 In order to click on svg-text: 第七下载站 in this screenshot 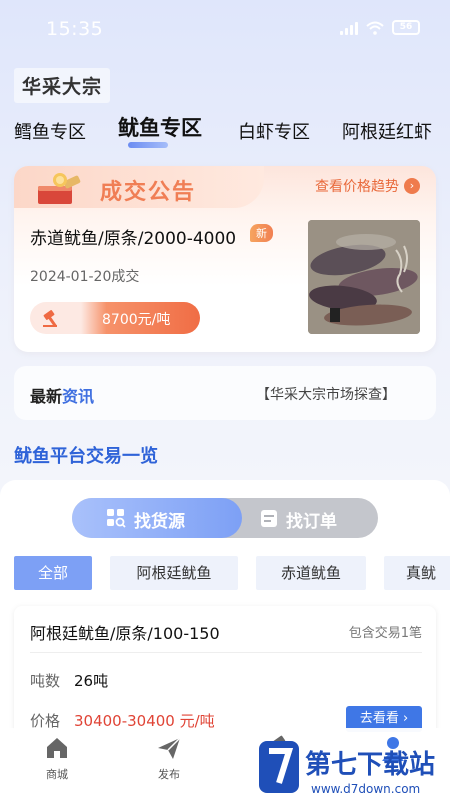, I will do `click(370, 764)`.